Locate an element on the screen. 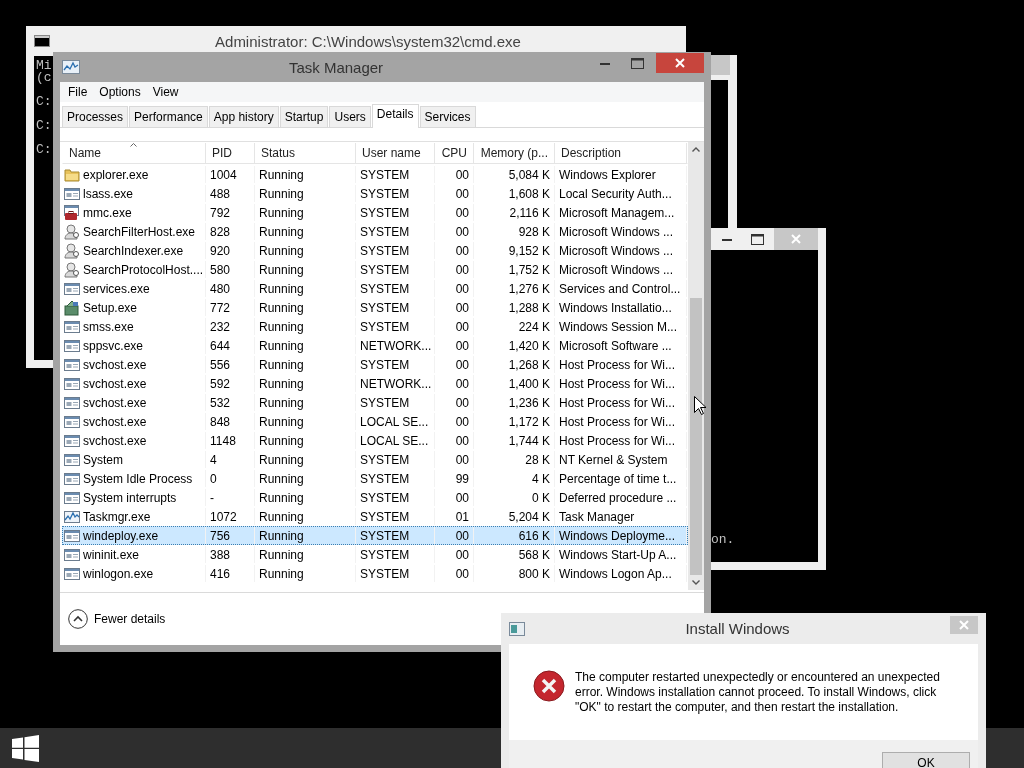 This screenshot has height=768, width=1024. error-icon is located at coordinates (549, 686).